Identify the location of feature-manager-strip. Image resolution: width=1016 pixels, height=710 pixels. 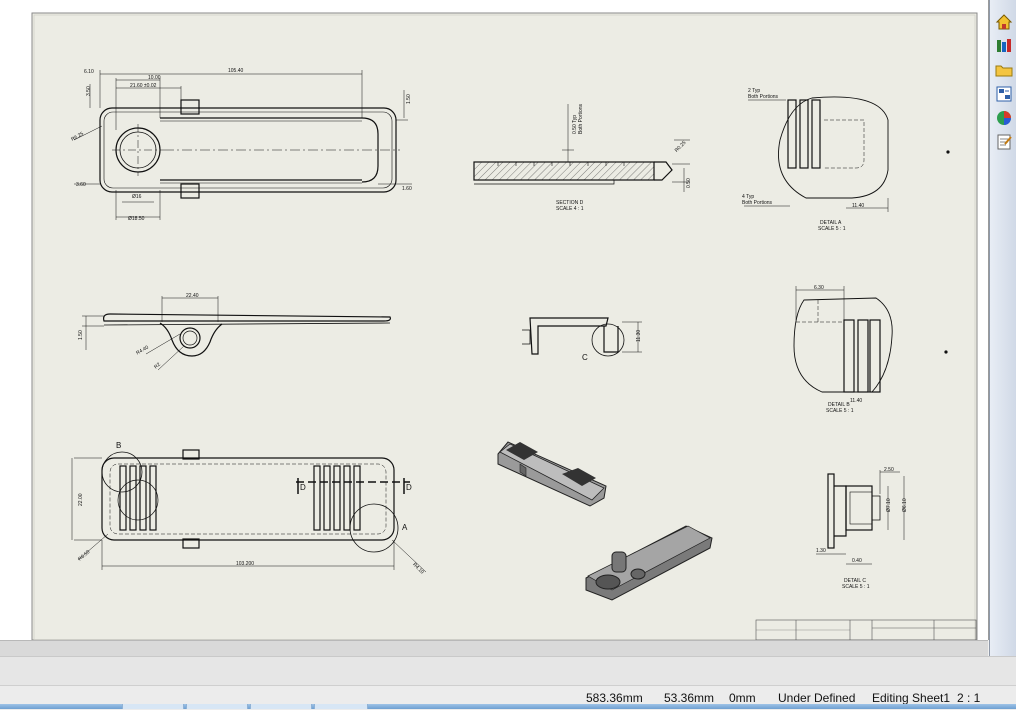
(508, 671).